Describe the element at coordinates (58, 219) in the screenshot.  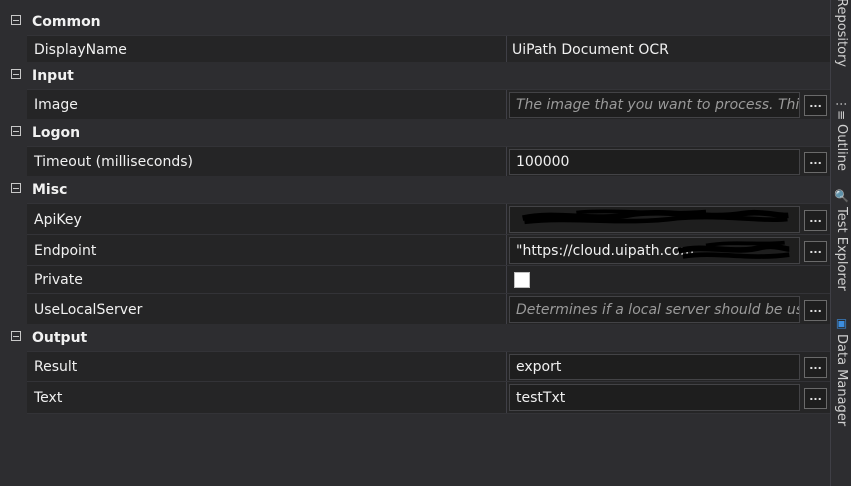
I see `property-name: ApiKey` at that location.